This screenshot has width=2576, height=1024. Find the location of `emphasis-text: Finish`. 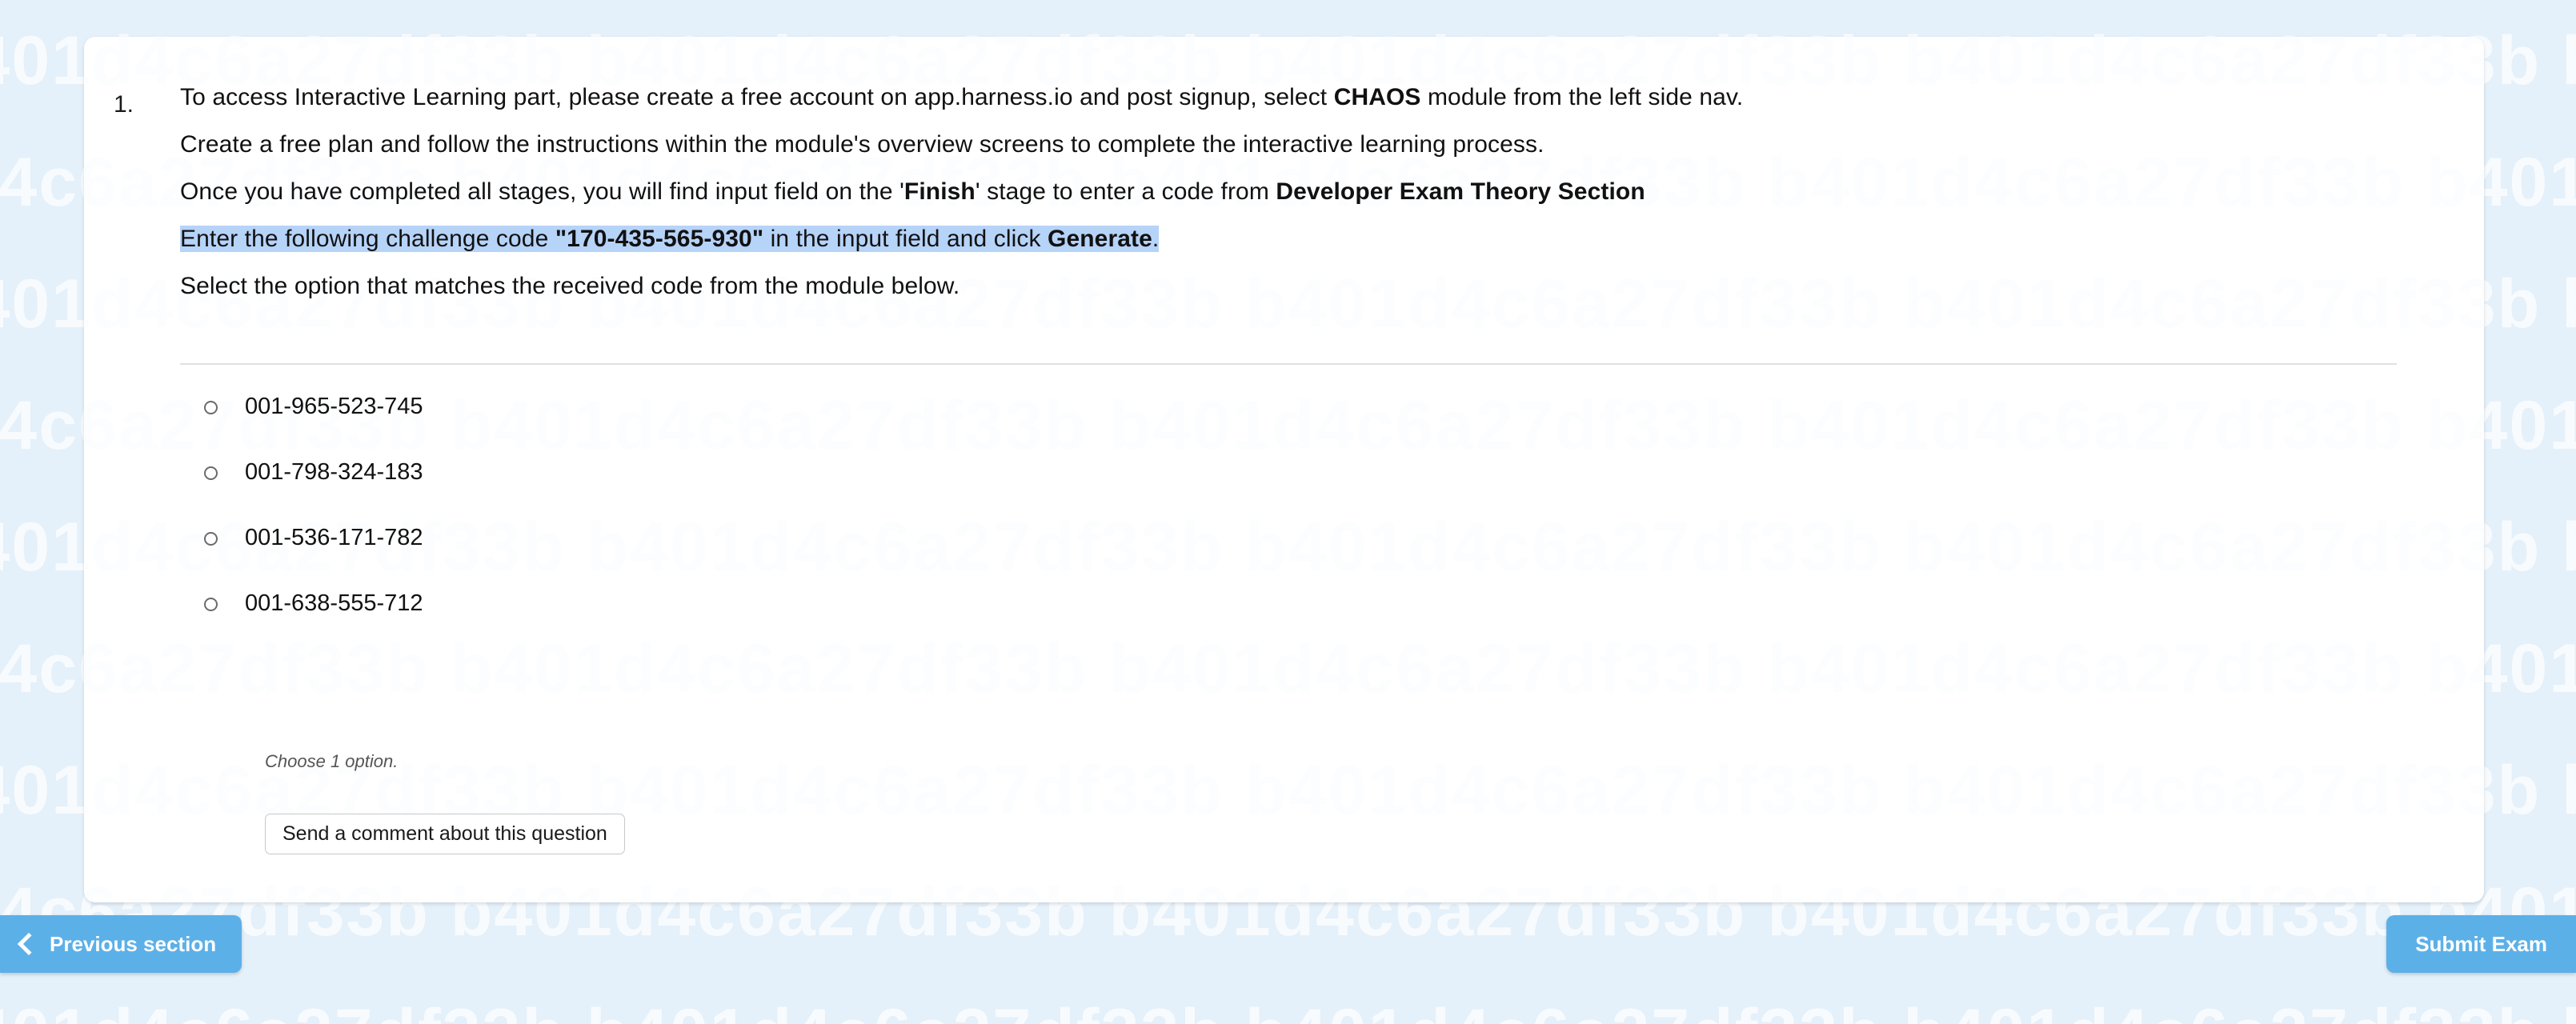

emphasis-text: Finish is located at coordinates (939, 191).